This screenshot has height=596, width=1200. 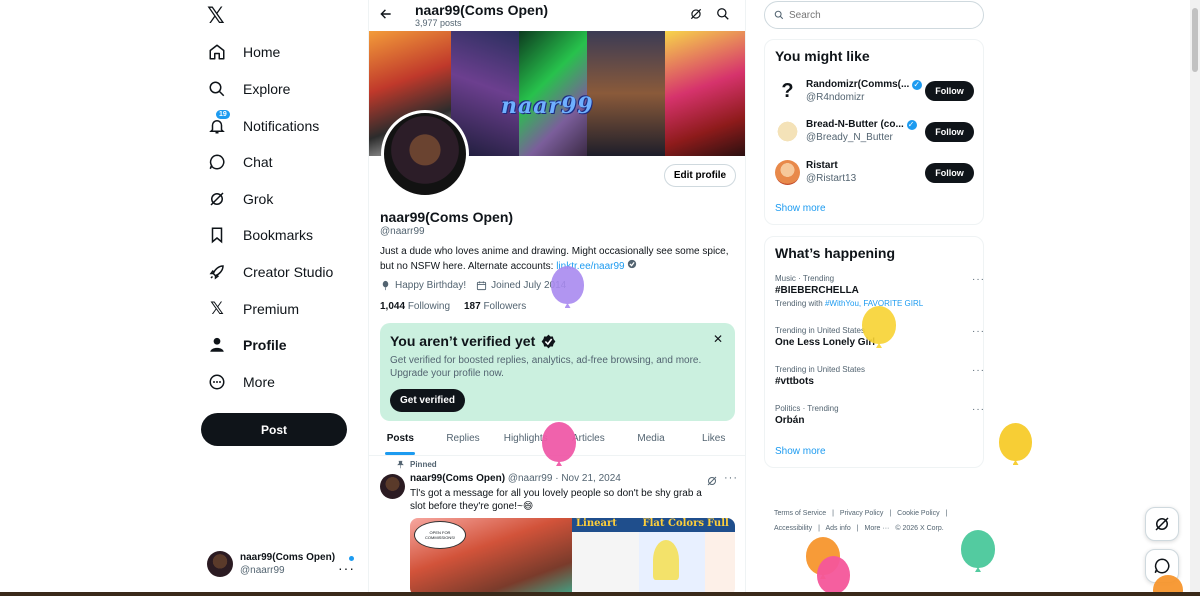 What do you see at coordinates (705, 93) in the screenshot?
I see `banner-panel` at bounding box center [705, 93].